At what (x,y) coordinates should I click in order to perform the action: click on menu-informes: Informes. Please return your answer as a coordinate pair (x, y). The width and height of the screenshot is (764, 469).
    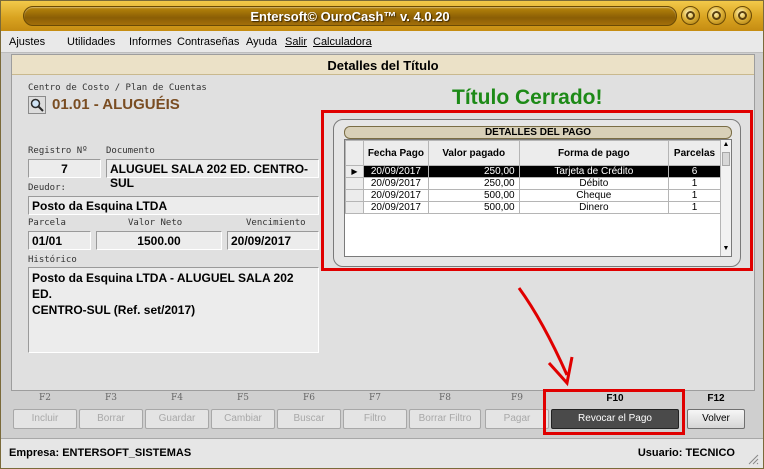
    Looking at the image, I should click on (150, 42).